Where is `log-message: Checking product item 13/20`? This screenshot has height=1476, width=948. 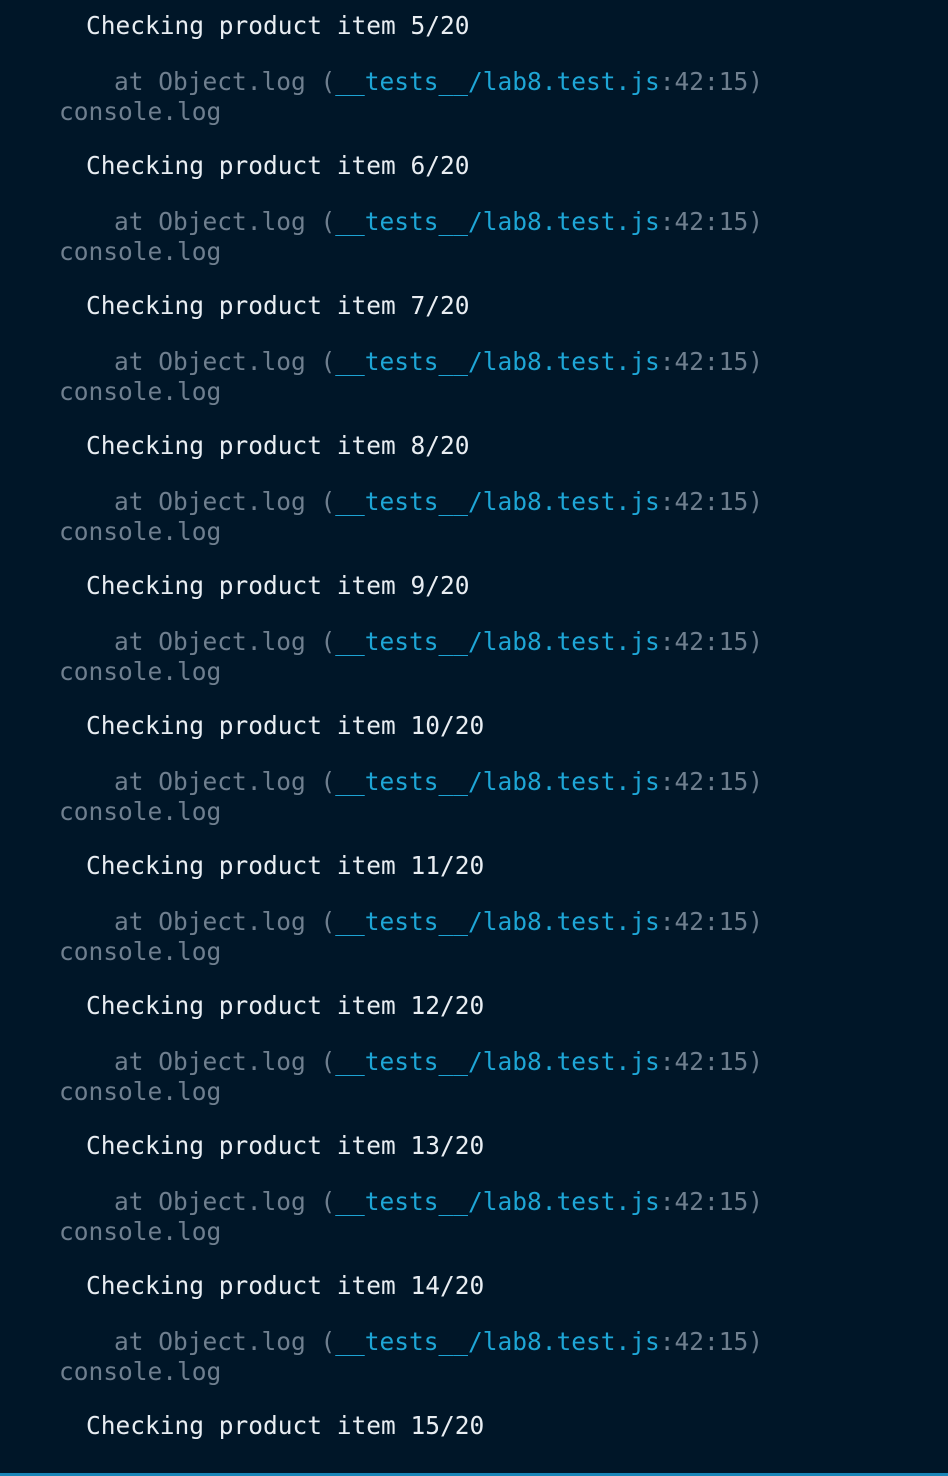
log-message: Checking product item 13/20 is located at coordinates (285, 1145).